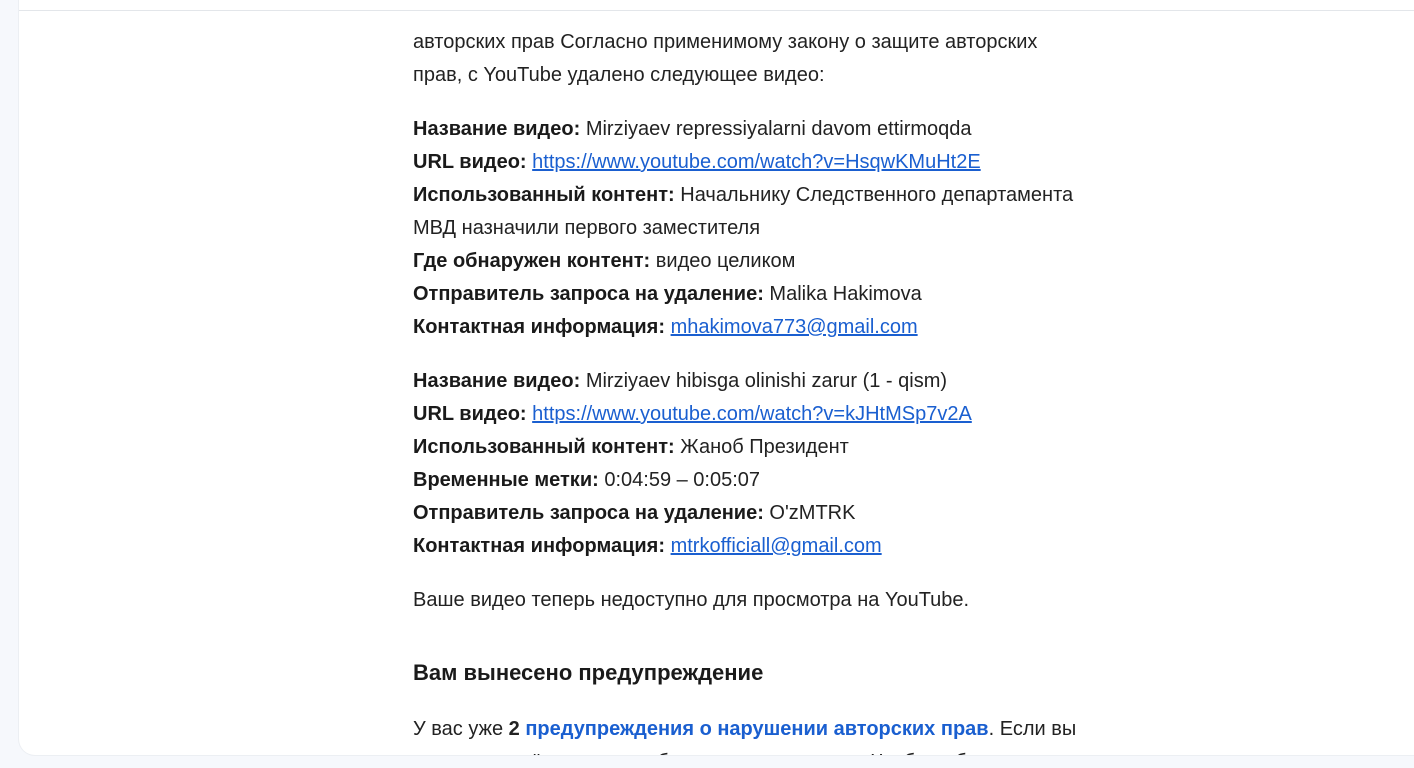  What do you see at coordinates (812, 513) in the screenshot?
I see `sender-name: O'zMTRK` at bounding box center [812, 513].